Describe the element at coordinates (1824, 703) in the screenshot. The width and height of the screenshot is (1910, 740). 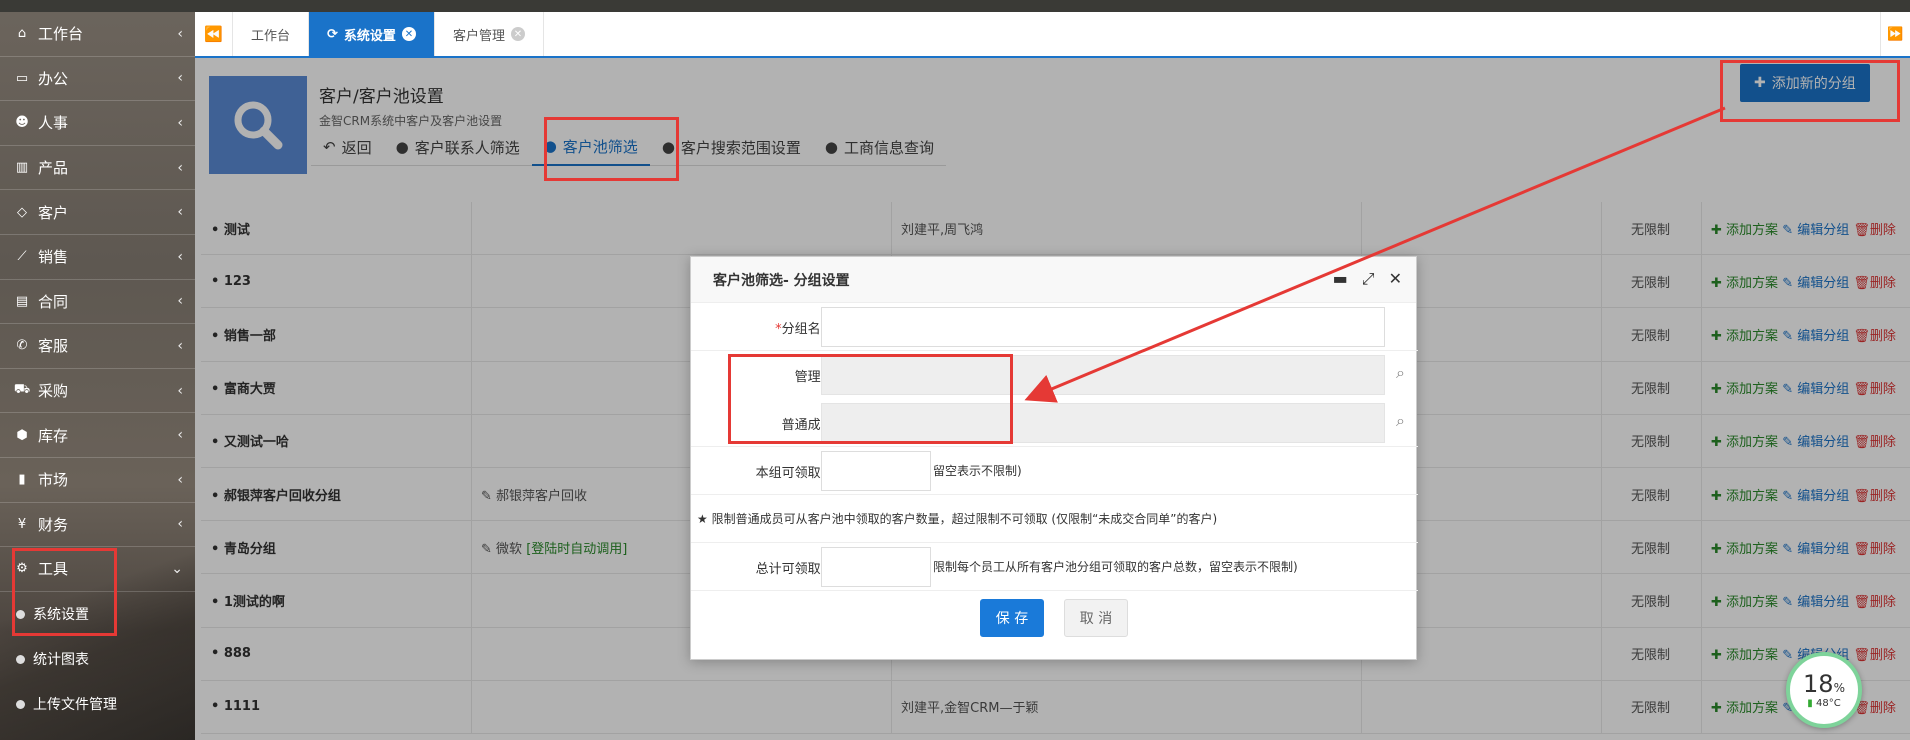
I see `gauge-temperature: ▮ 48°C` at that location.